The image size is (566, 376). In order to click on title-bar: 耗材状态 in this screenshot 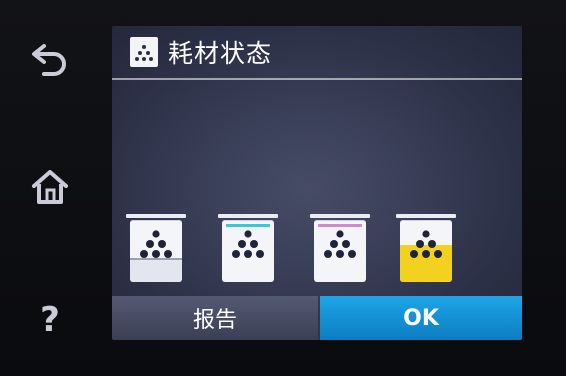, I will do `click(317, 53)`.